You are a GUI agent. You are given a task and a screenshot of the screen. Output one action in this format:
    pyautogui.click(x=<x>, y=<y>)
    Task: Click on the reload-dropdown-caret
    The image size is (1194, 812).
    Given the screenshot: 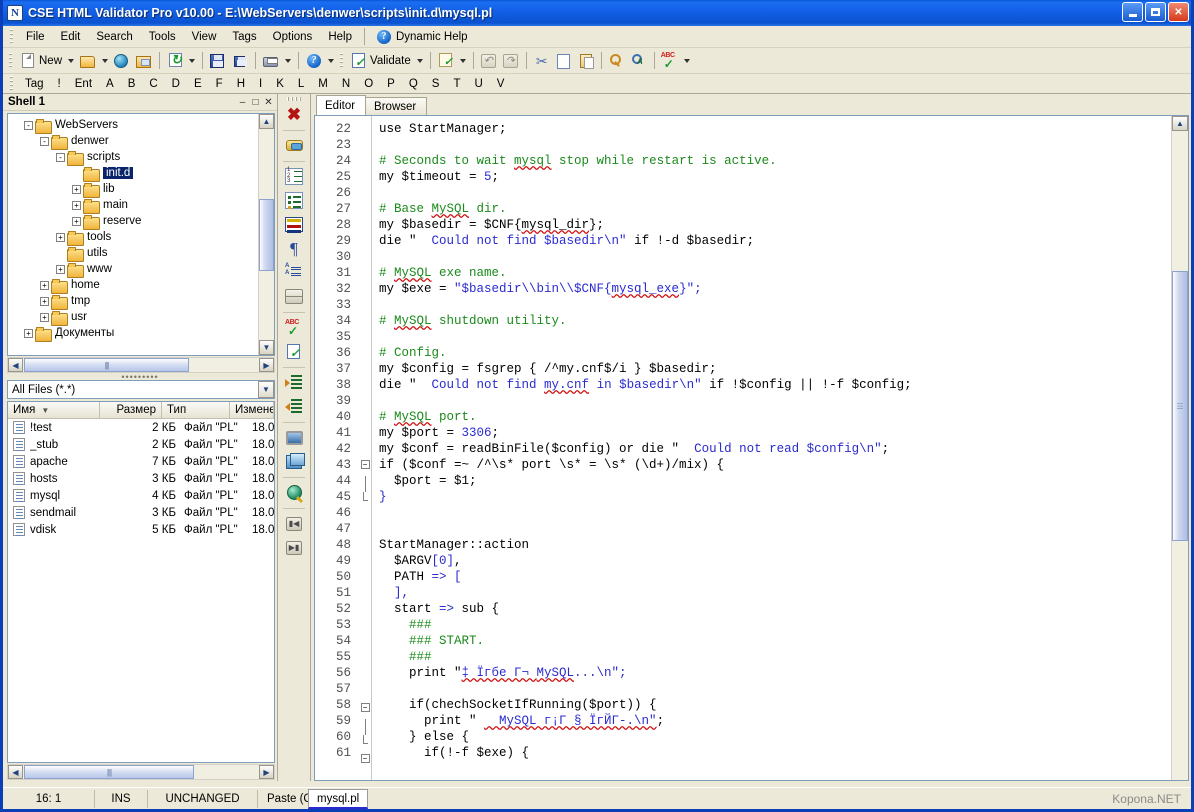 What is the action you would take?
    pyautogui.click(x=192, y=60)
    